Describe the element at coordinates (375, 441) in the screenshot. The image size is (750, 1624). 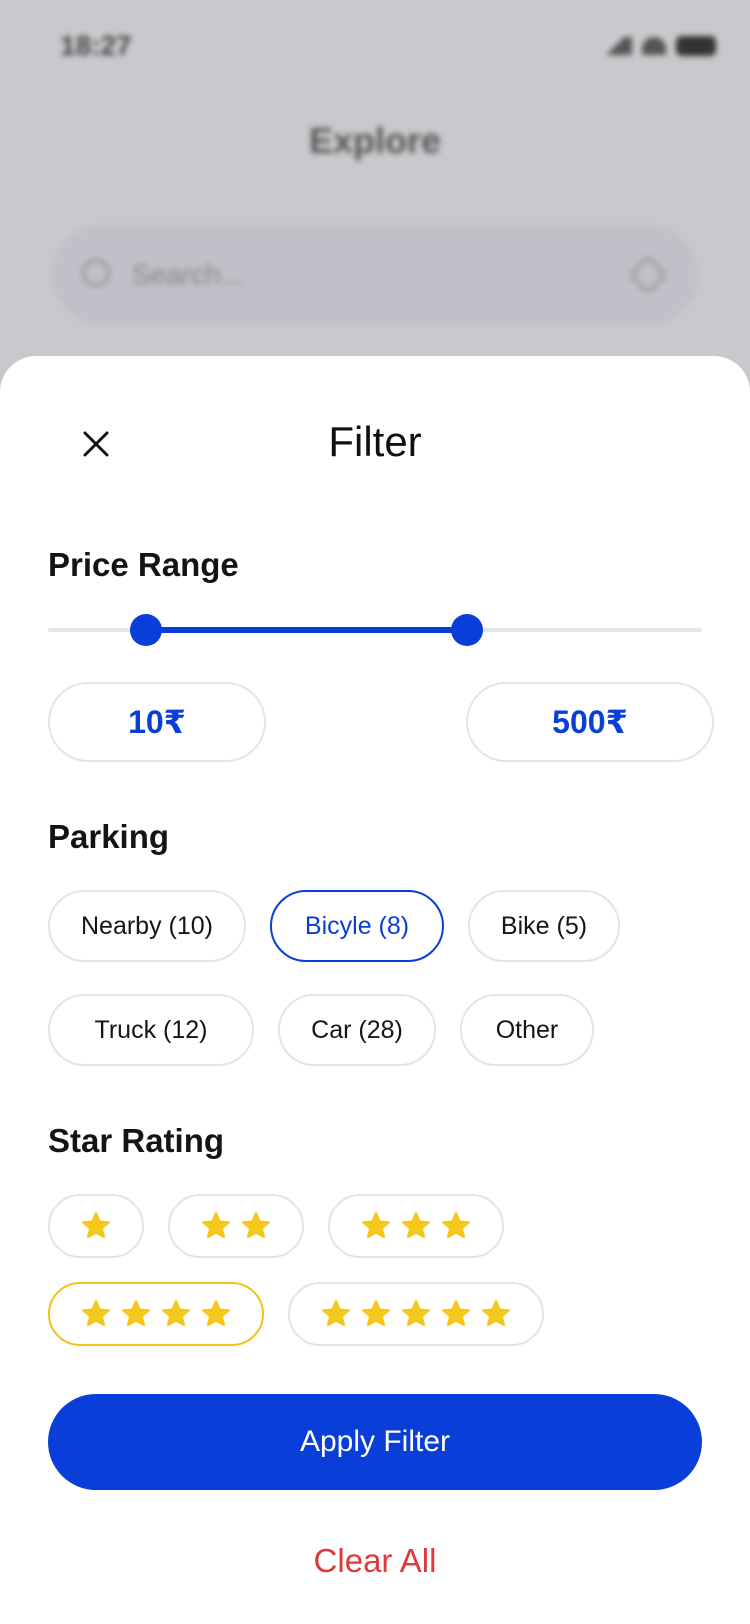
I see `sheet-title: Filter` at that location.